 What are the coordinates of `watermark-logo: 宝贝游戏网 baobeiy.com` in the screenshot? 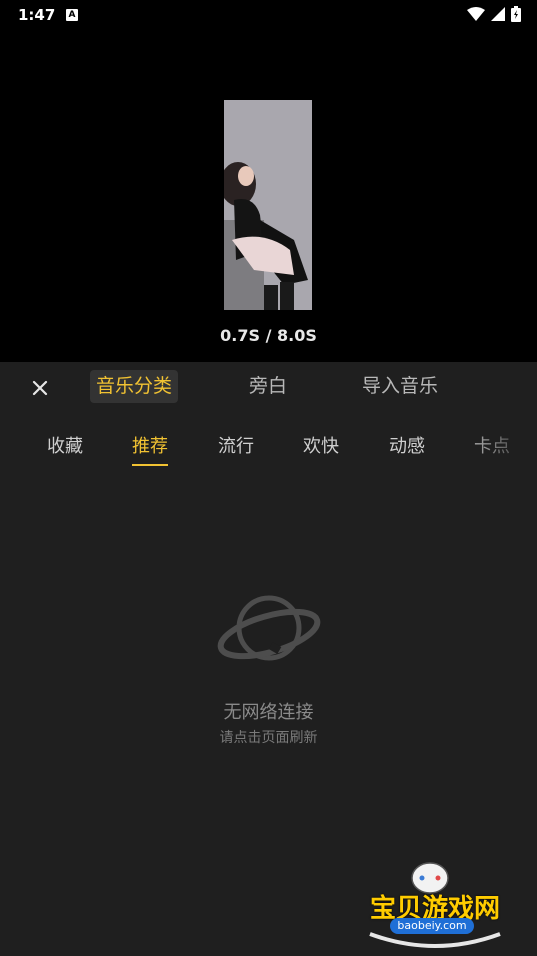 It's located at (435, 904).